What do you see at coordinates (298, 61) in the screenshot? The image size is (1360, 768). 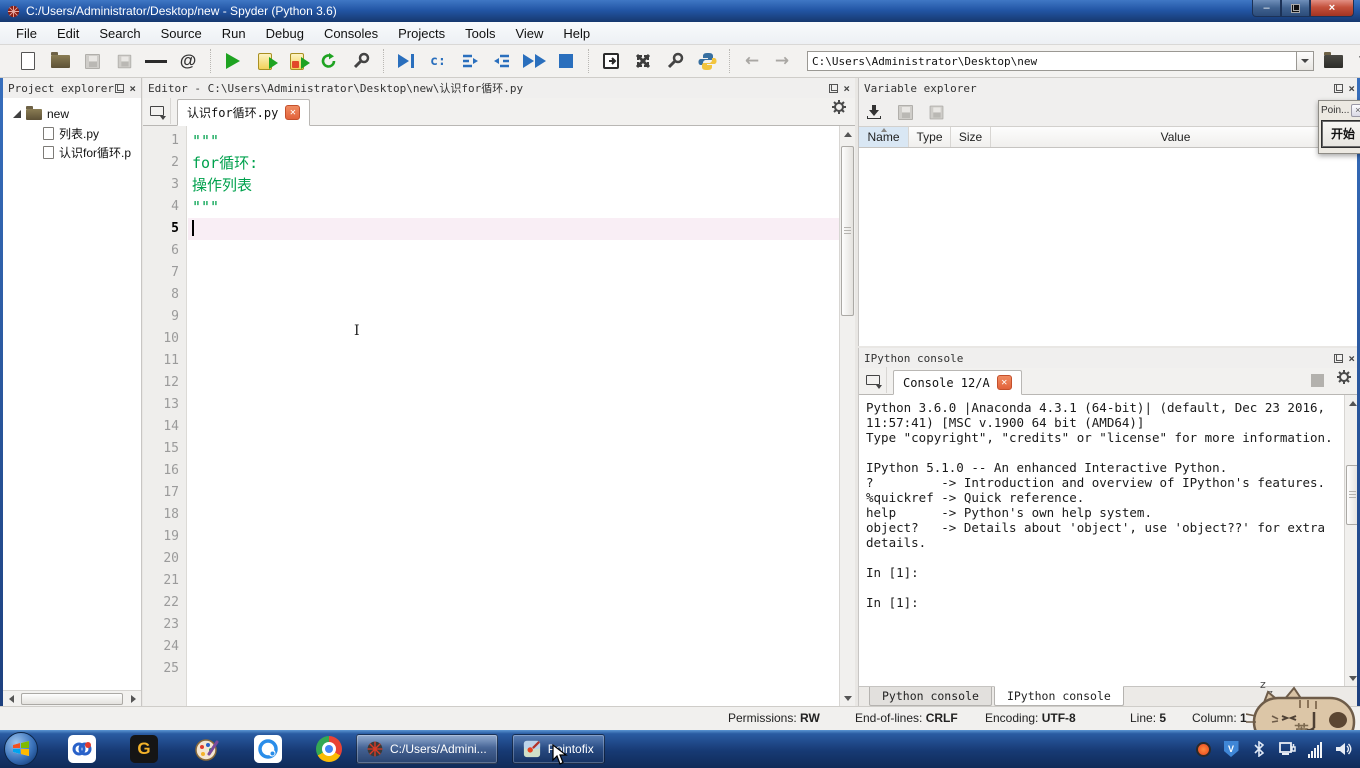 I see `rerun-cell-icon` at bounding box center [298, 61].